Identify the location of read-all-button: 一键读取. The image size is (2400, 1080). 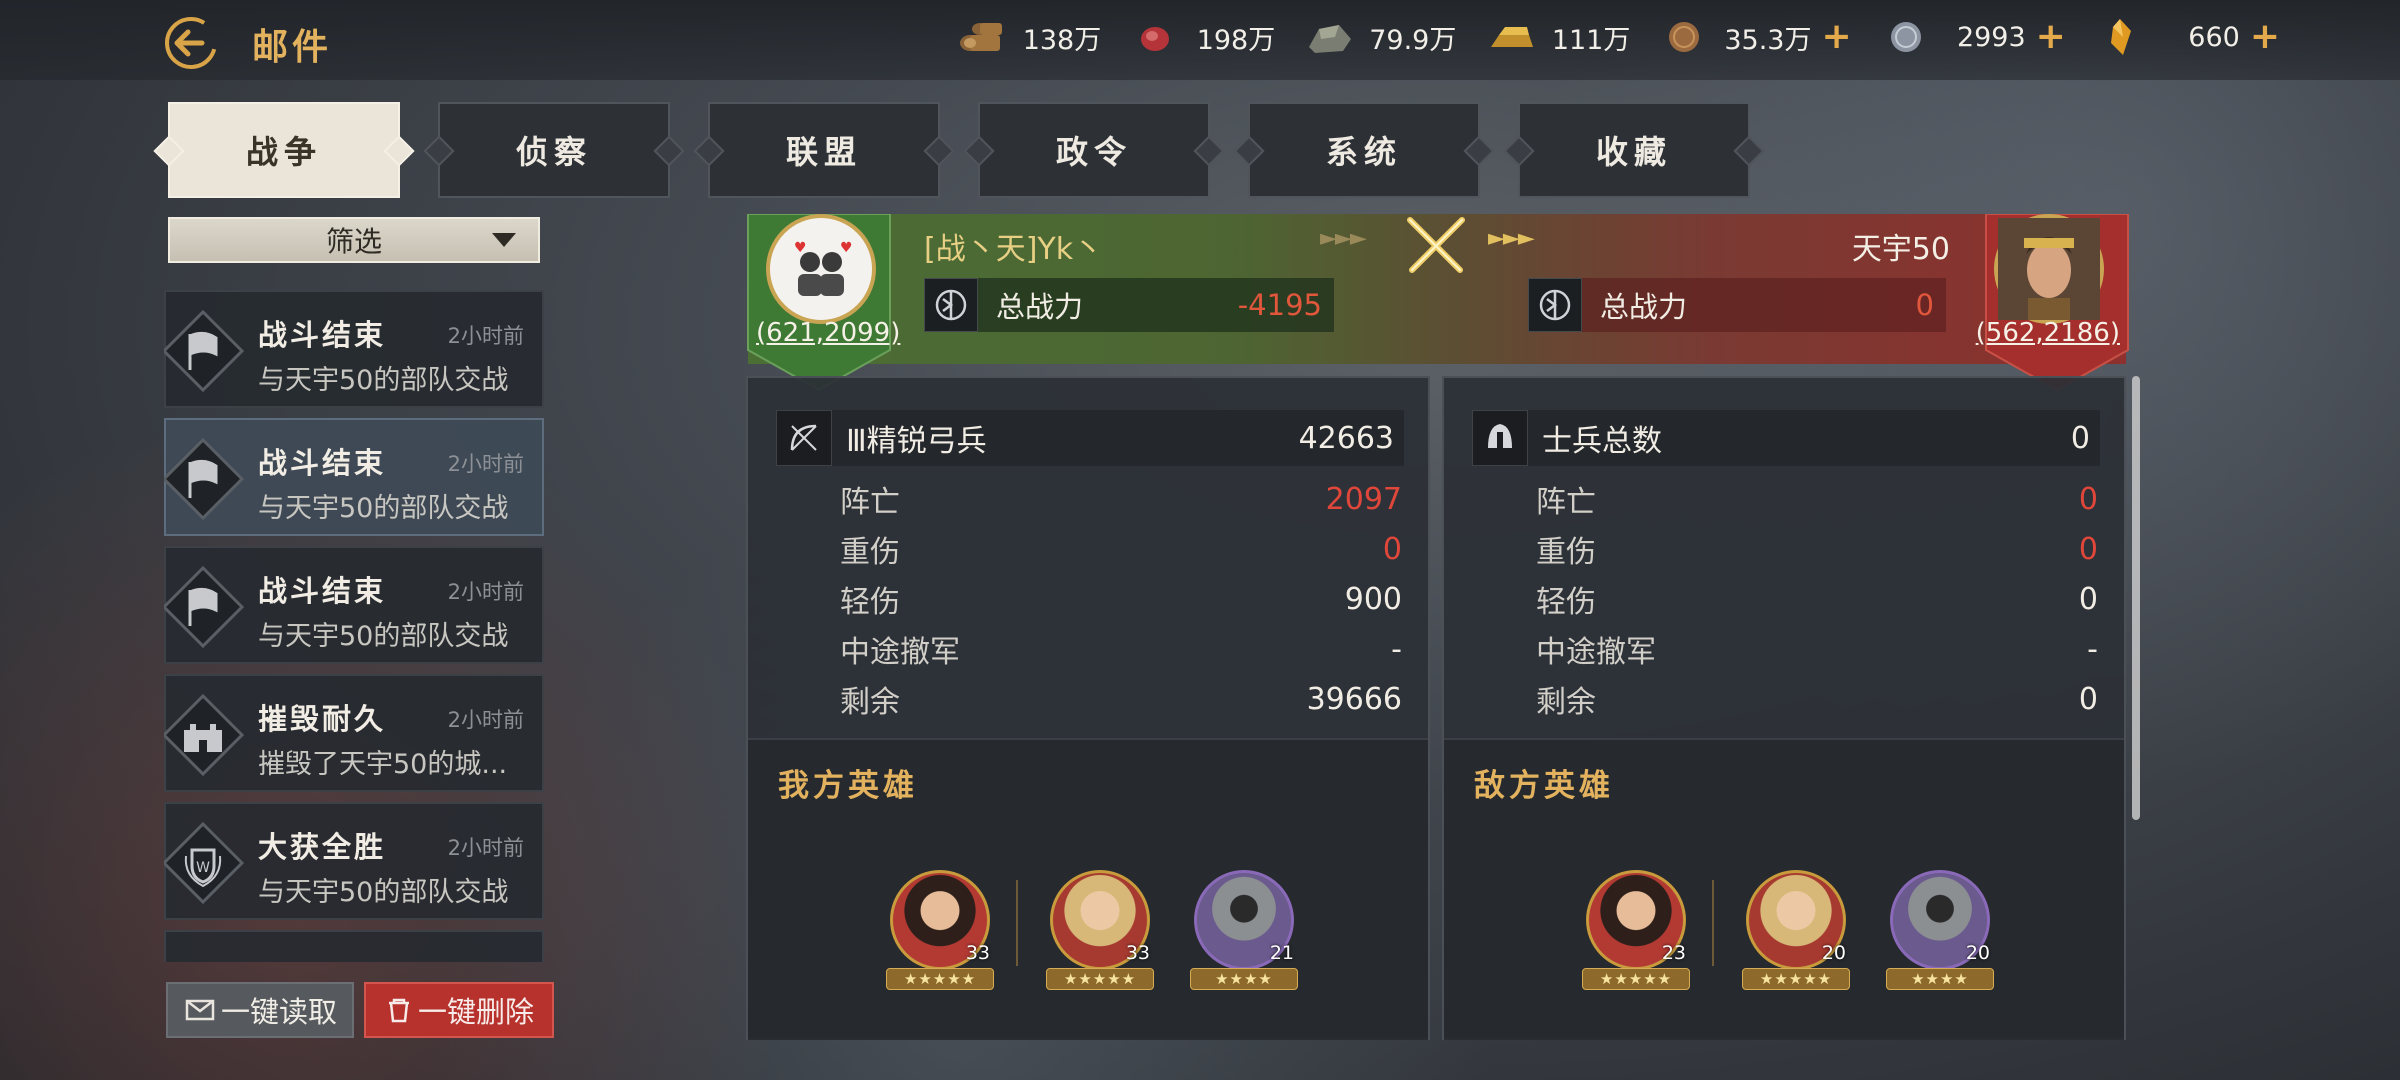
(260, 1010).